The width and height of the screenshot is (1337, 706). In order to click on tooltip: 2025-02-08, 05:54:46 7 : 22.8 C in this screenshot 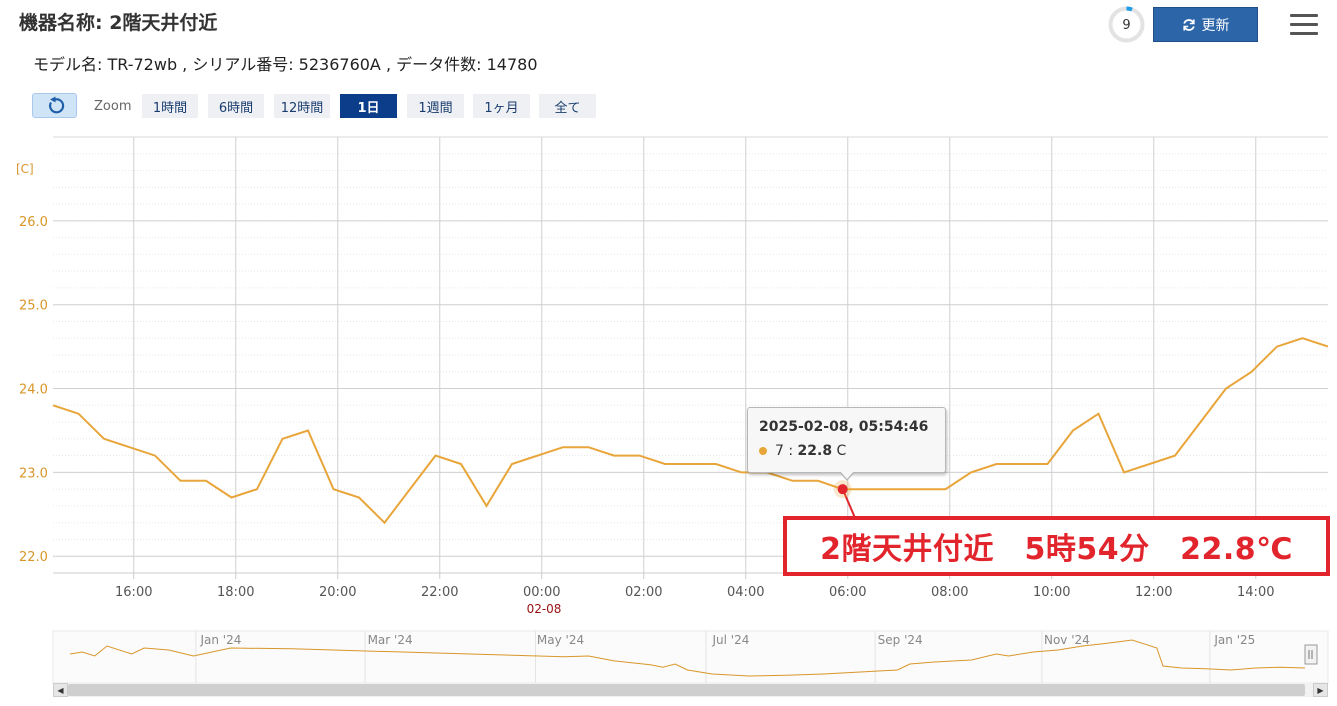, I will do `click(846, 440)`.